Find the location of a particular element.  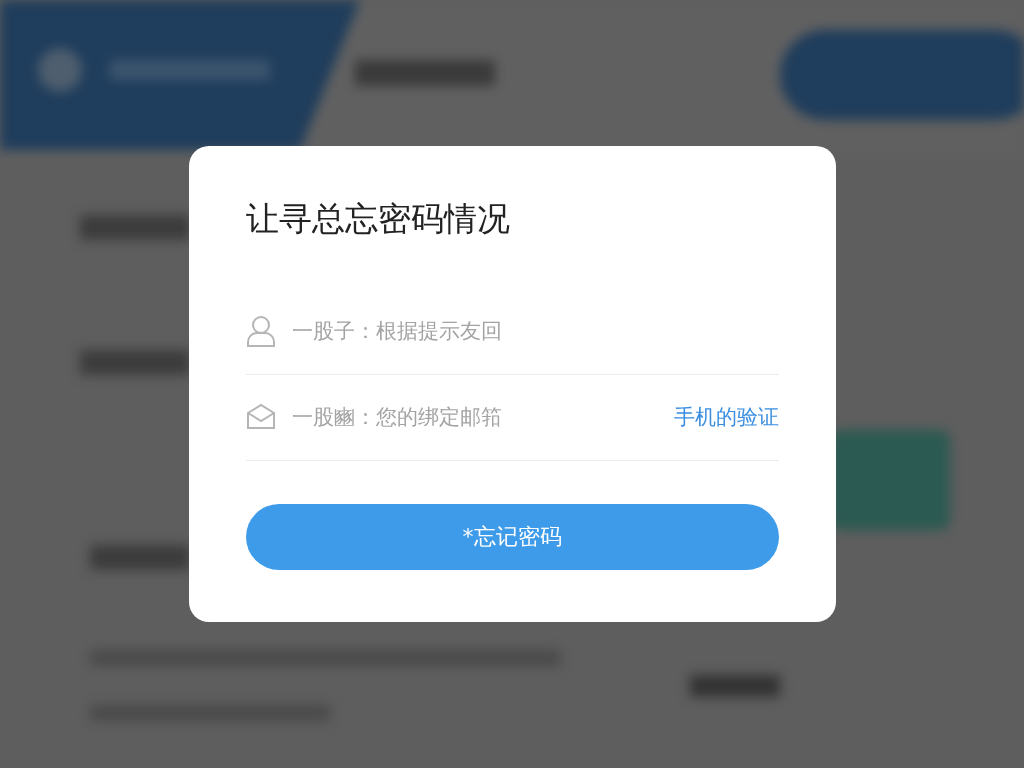

input-field: 一股豳：您的绑定邮筘 is located at coordinates (474, 417).